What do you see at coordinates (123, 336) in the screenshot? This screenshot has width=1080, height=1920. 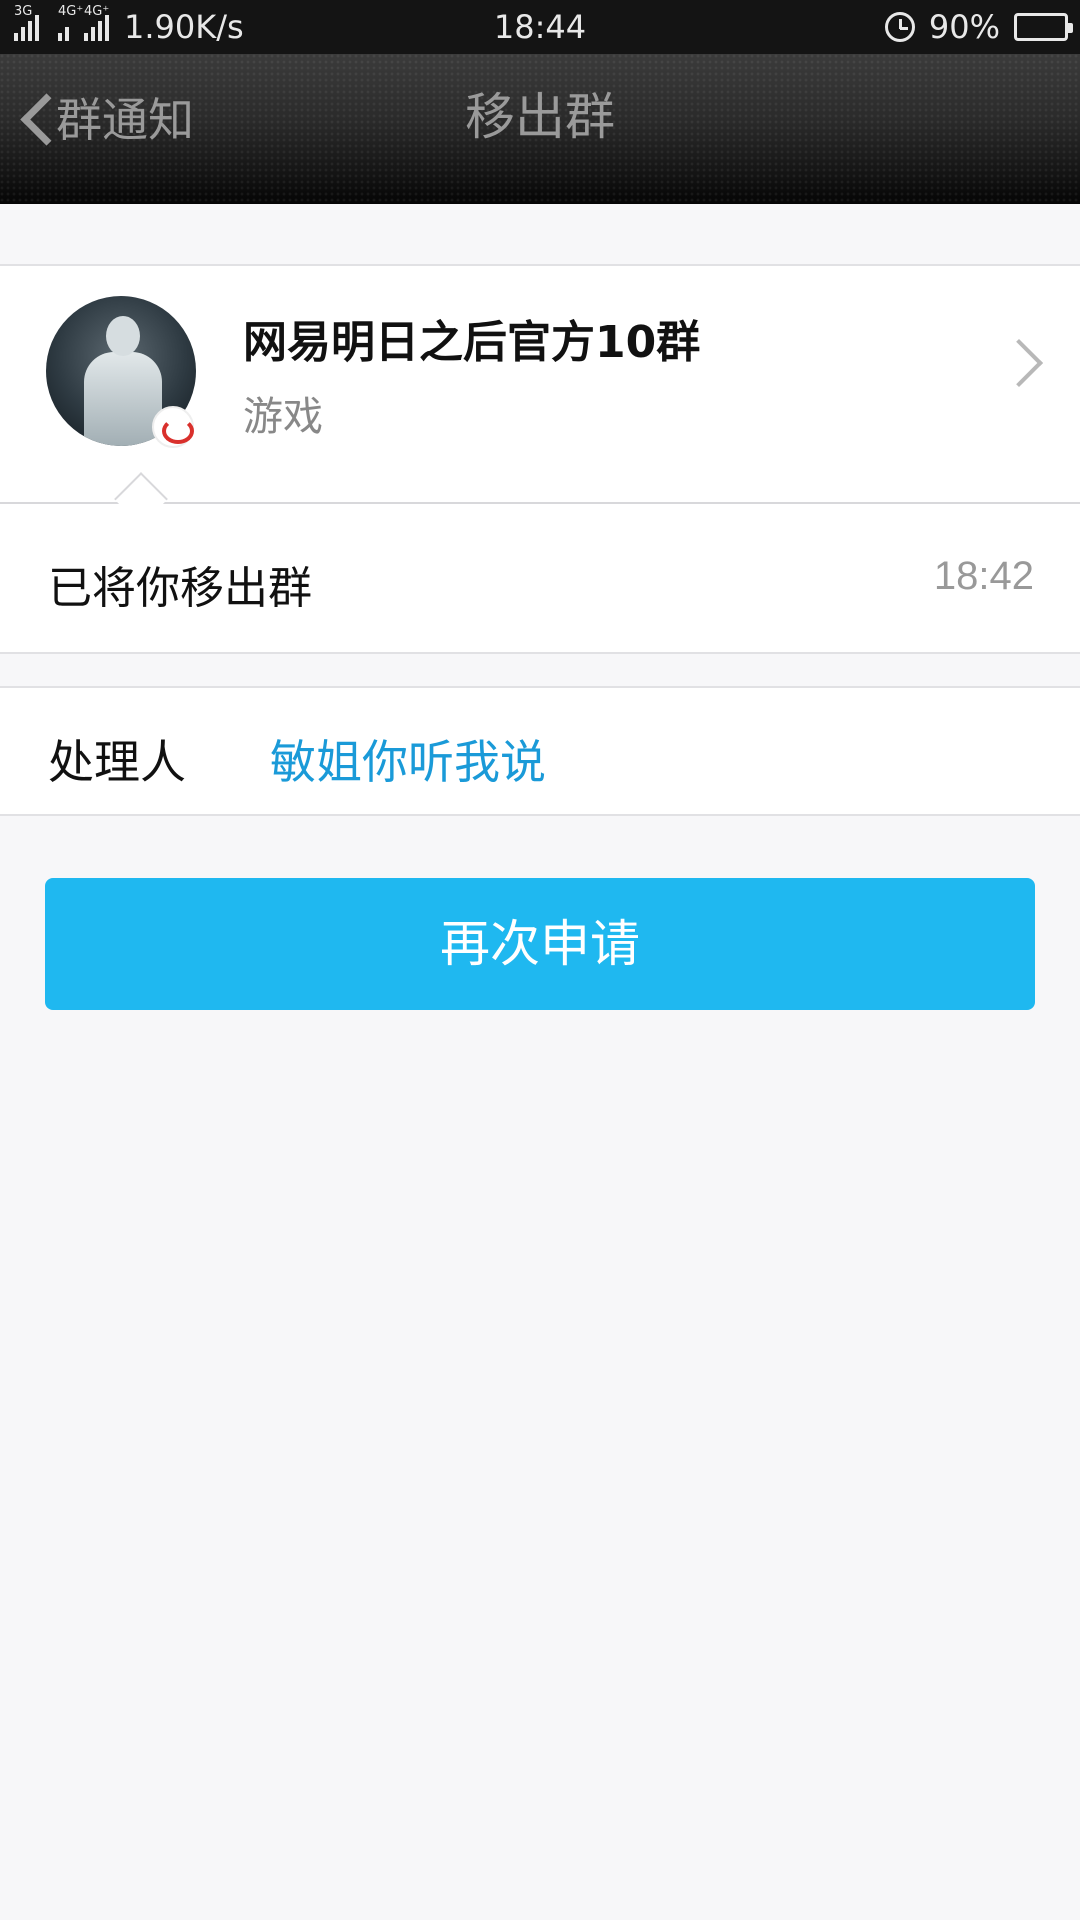 I see `avatar-silhouette-head` at bounding box center [123, 336].